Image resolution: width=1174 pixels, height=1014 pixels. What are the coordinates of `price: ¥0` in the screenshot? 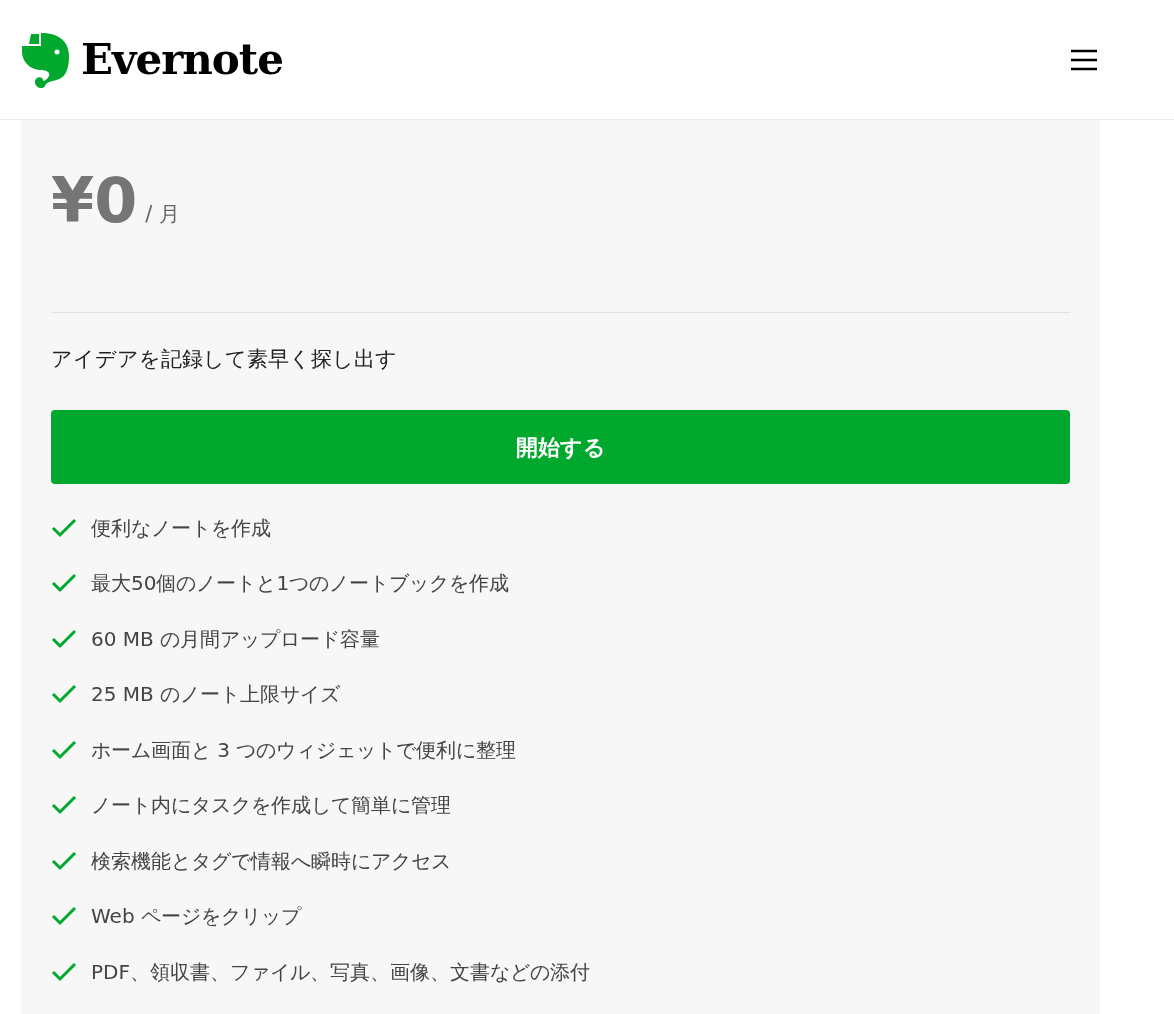 It's located at (94, 201).